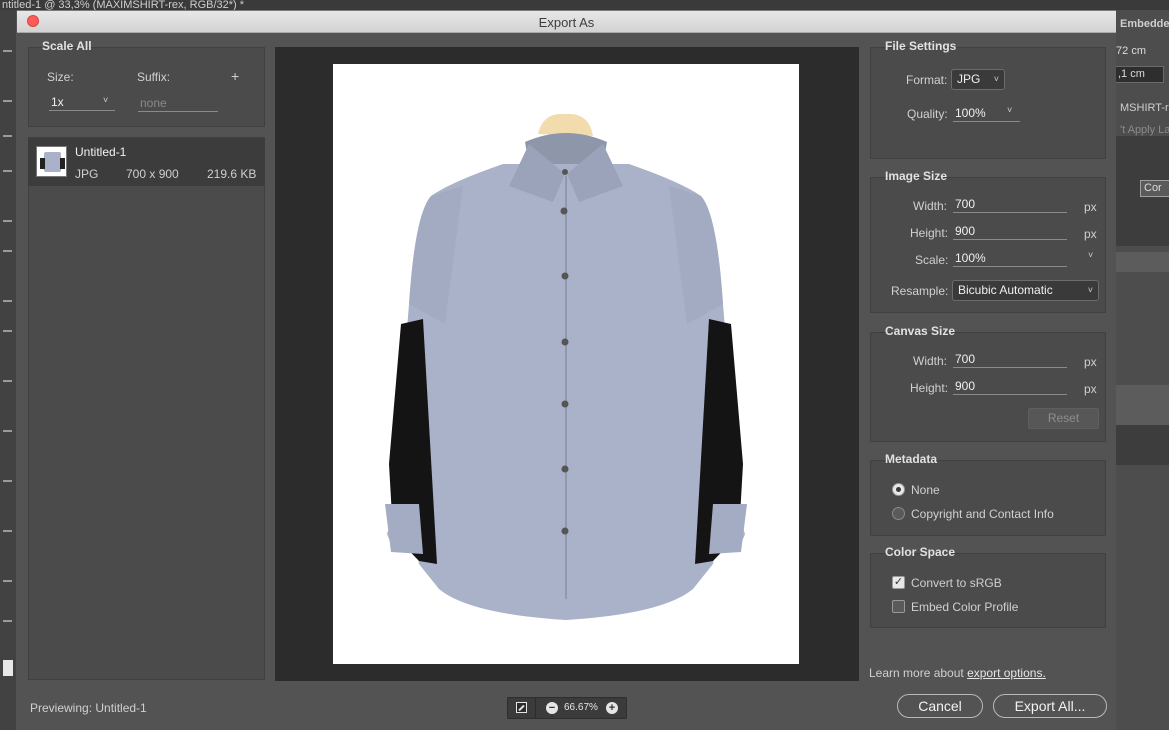  What do you see at coordinates (1142, 405) in the screenshot?
I see `layer-row-selected` at bounding box center [1142, 405].